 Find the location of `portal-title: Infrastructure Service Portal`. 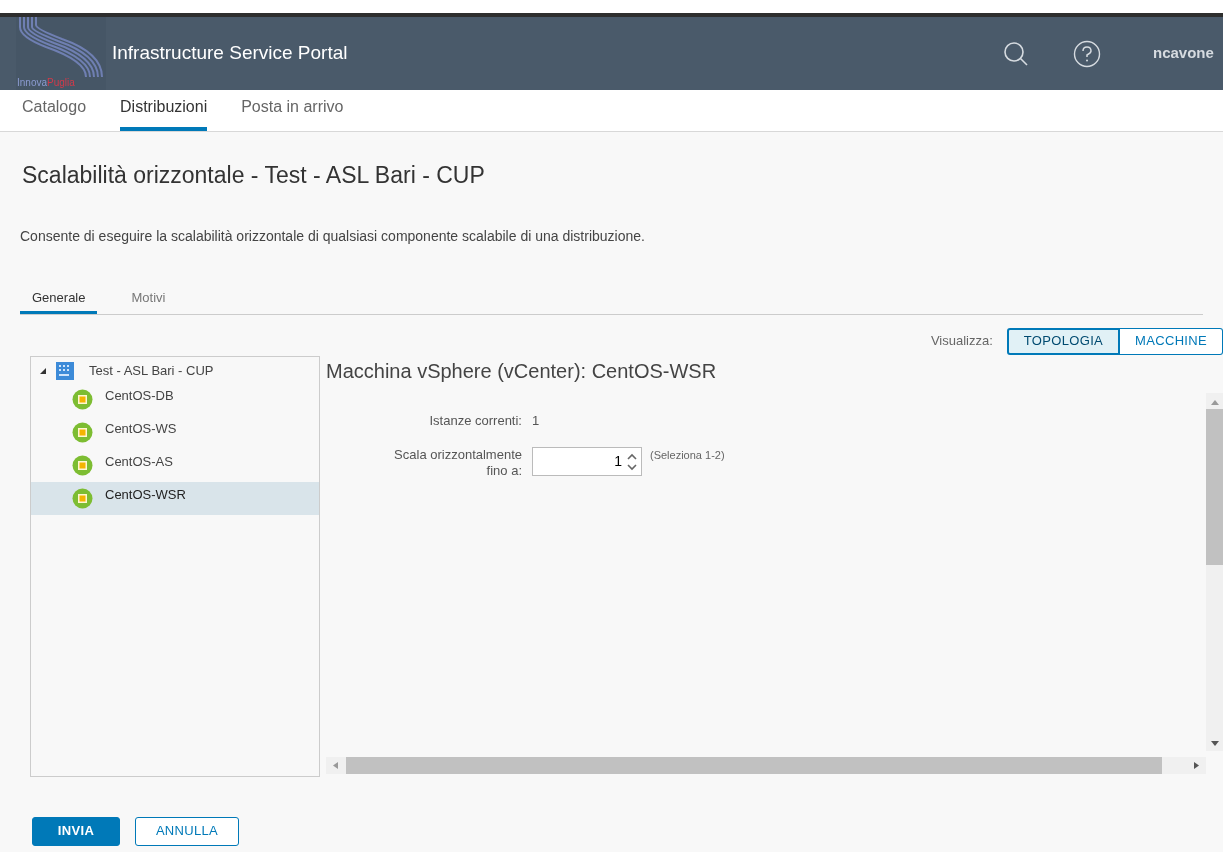

portal-title: Infrastructure Service Portal is located at coordinates (230, 53).